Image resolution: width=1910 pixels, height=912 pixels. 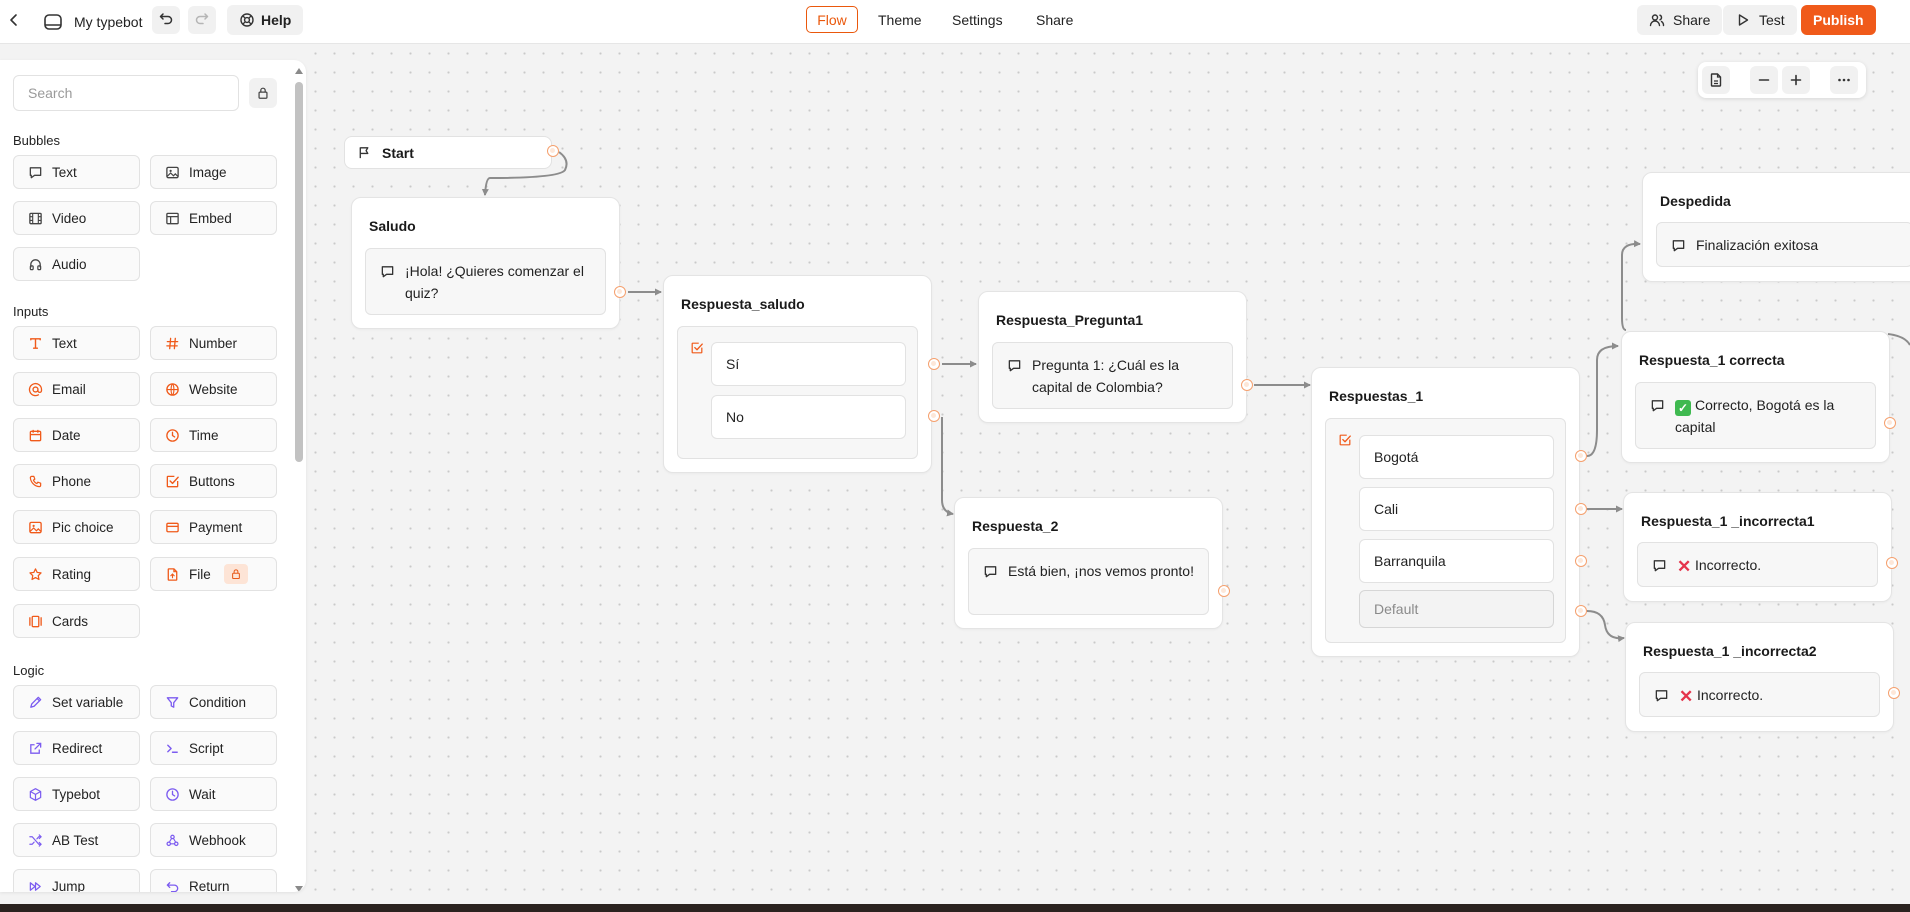 What do you see at coordinates (1764, 80) in the screenshot?
I see `zoom-out-button` at bounding box center [1764, 80].